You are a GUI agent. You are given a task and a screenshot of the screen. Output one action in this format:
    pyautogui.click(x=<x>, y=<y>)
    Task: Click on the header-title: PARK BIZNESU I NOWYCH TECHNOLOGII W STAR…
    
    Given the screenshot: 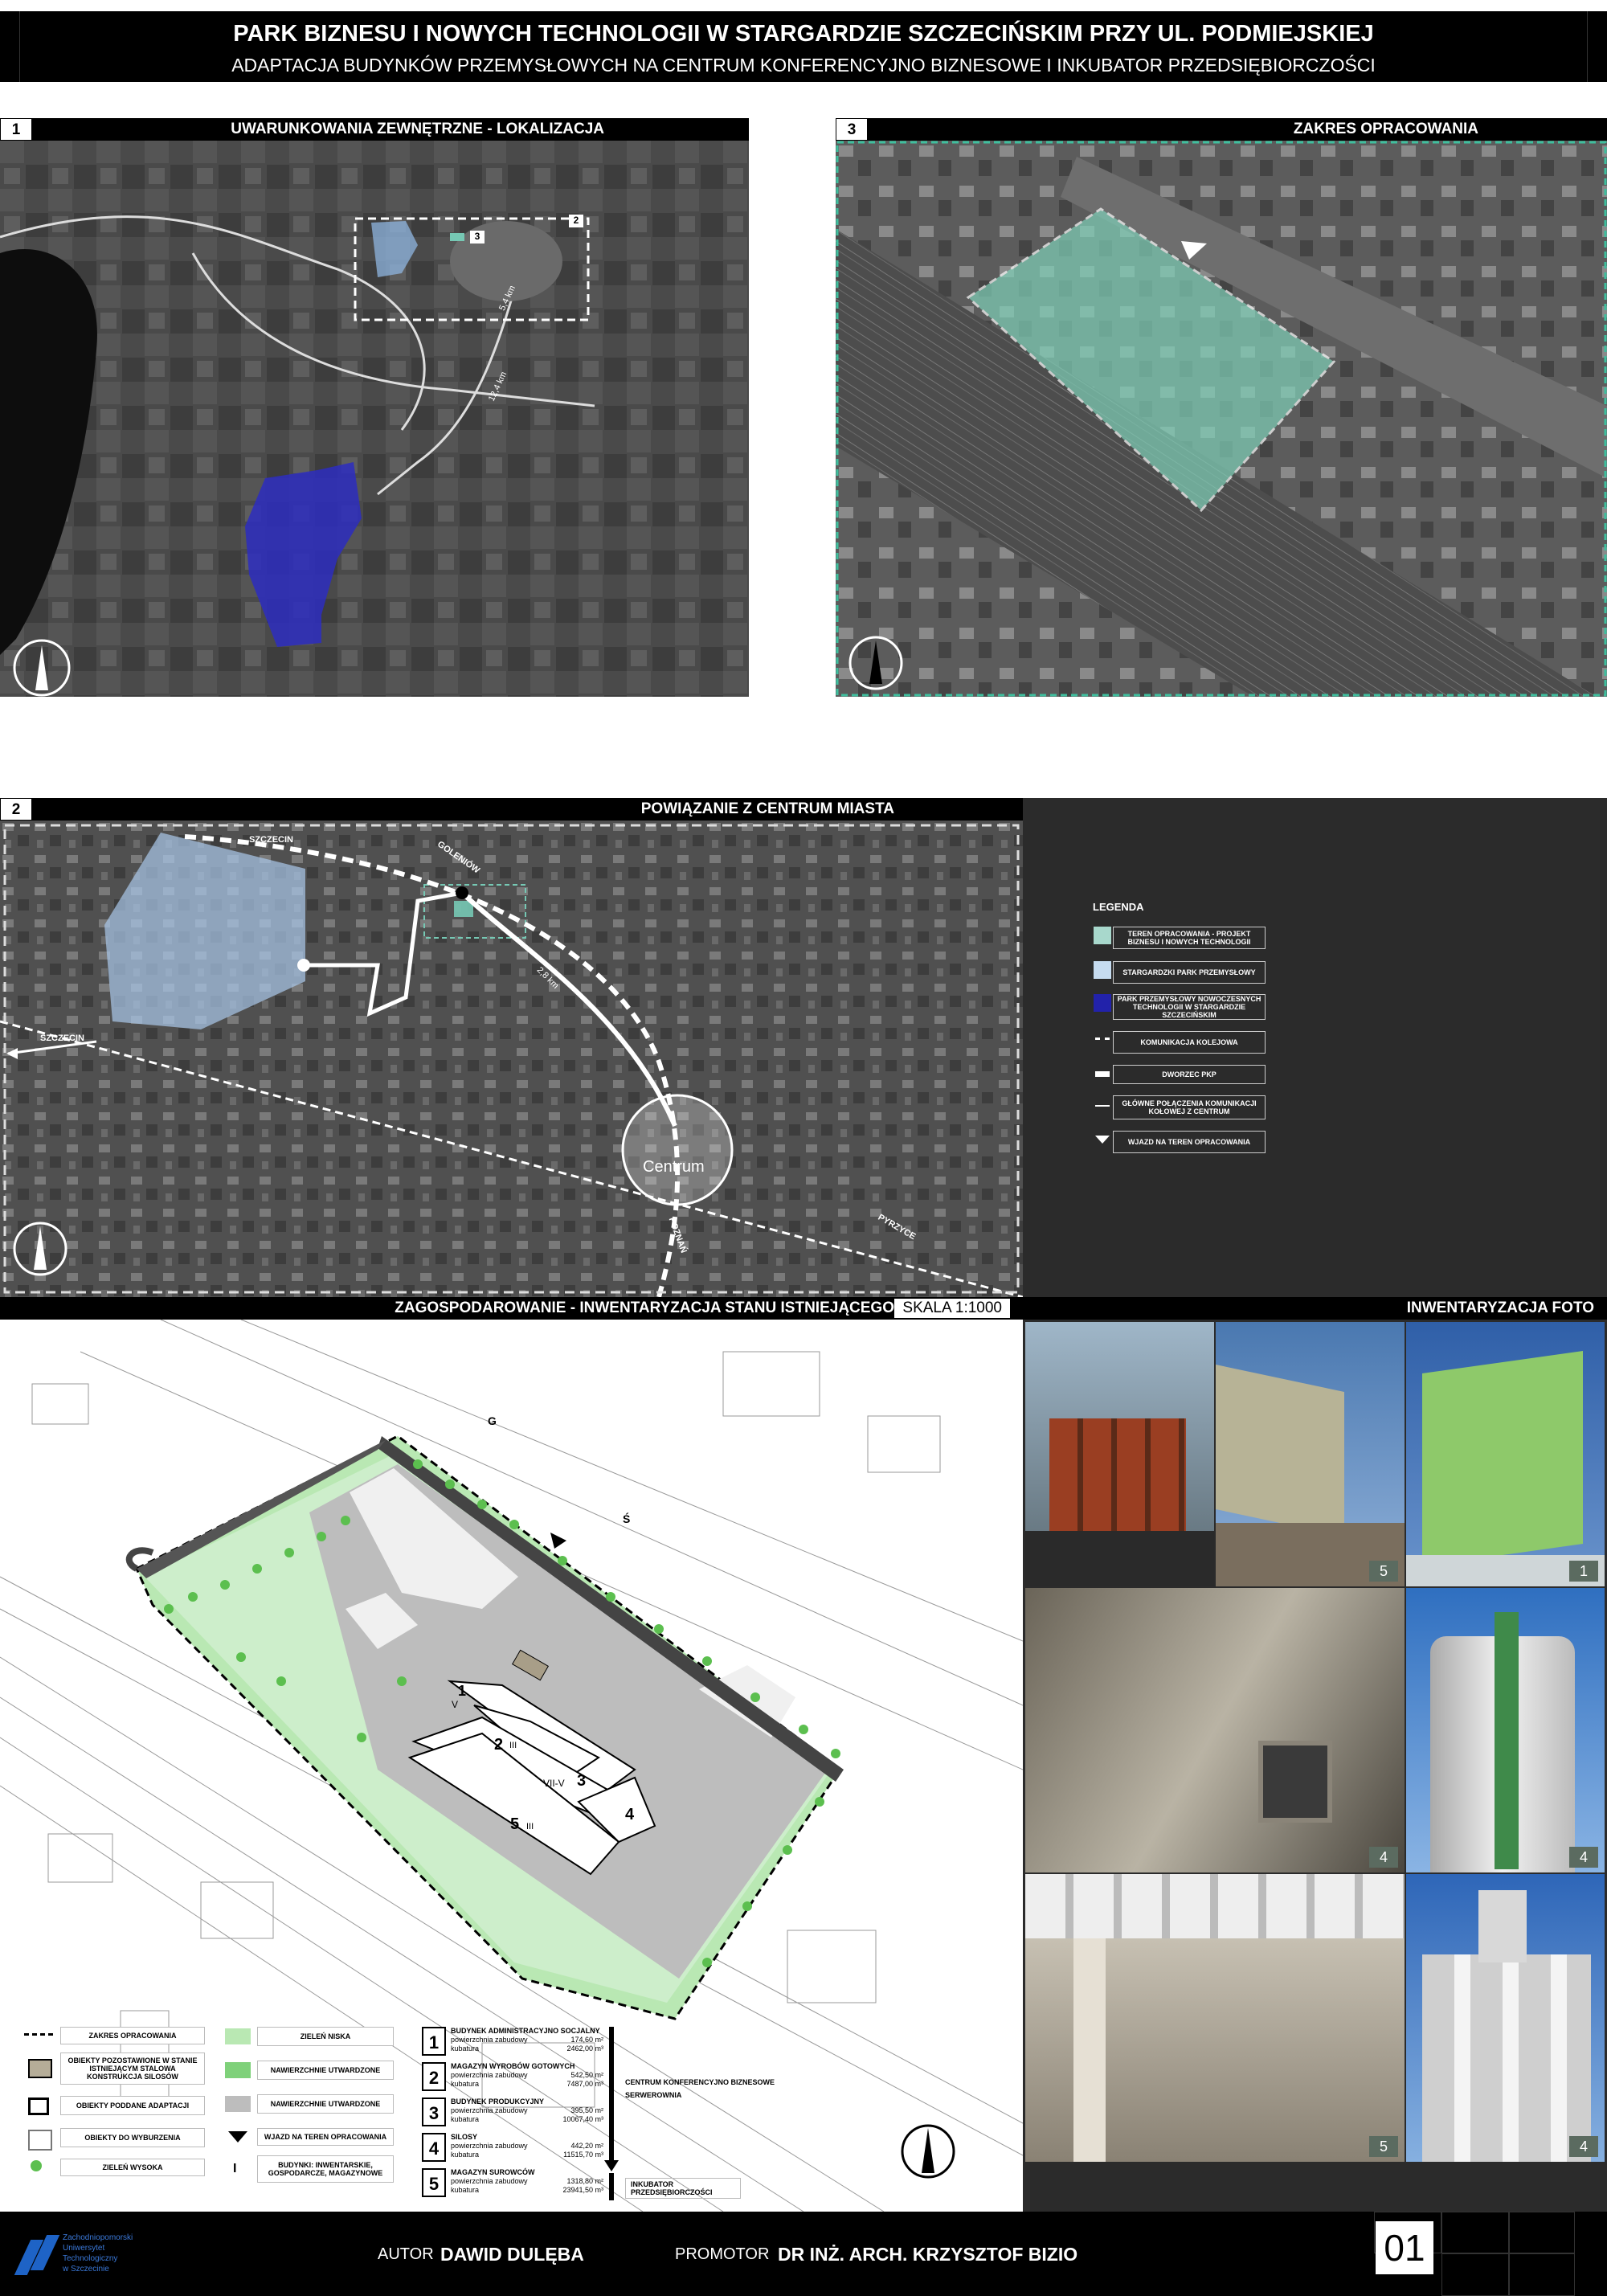 What is the action you would take?
    pyautogui.click(x=804, y=34)
    